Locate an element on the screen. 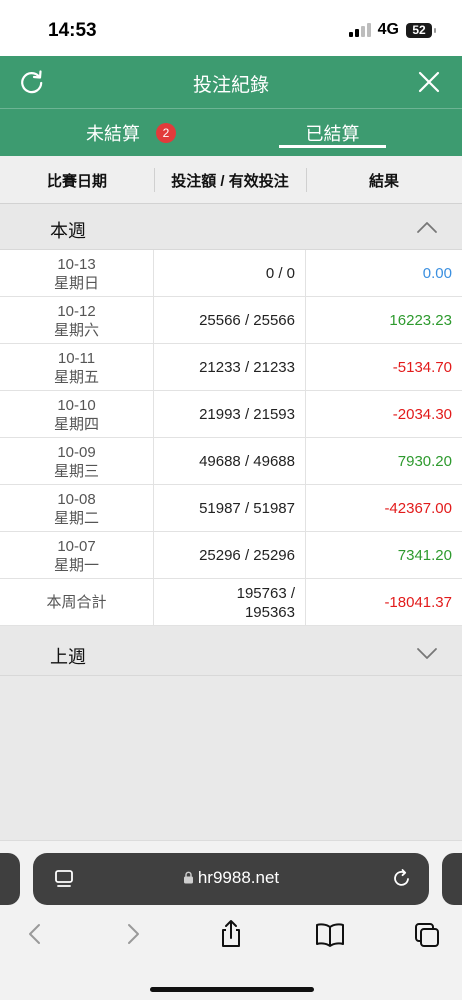 The height and width of the screenshot is (1000, 462). match-date: 10-13 is located at coordinates (76, 264).